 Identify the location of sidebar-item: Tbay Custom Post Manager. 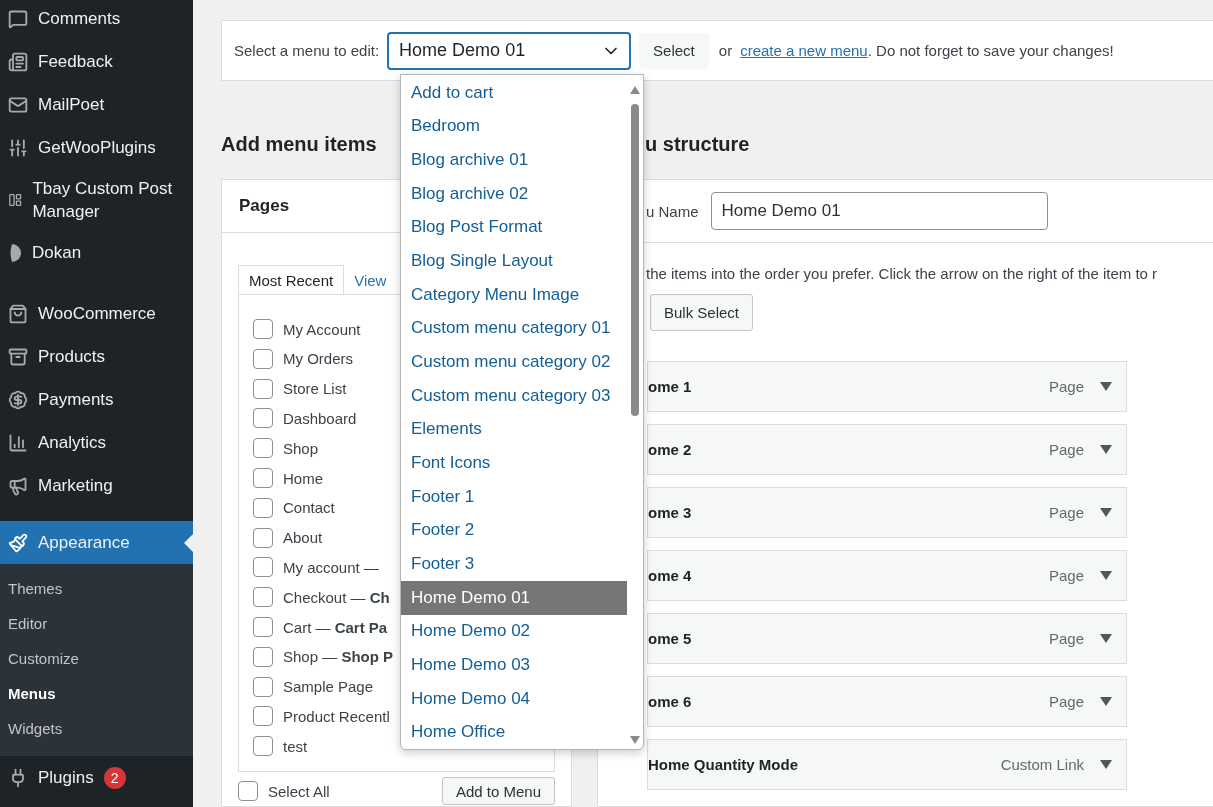
(96, 200).